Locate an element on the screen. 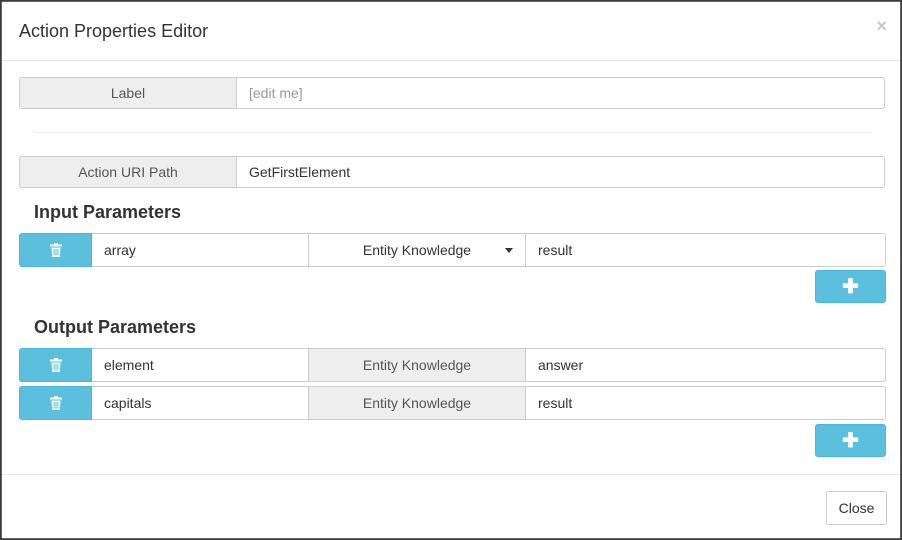 This screenshot has width=902, height=540. delete-input-param-button is located at coordinates (55, 250).